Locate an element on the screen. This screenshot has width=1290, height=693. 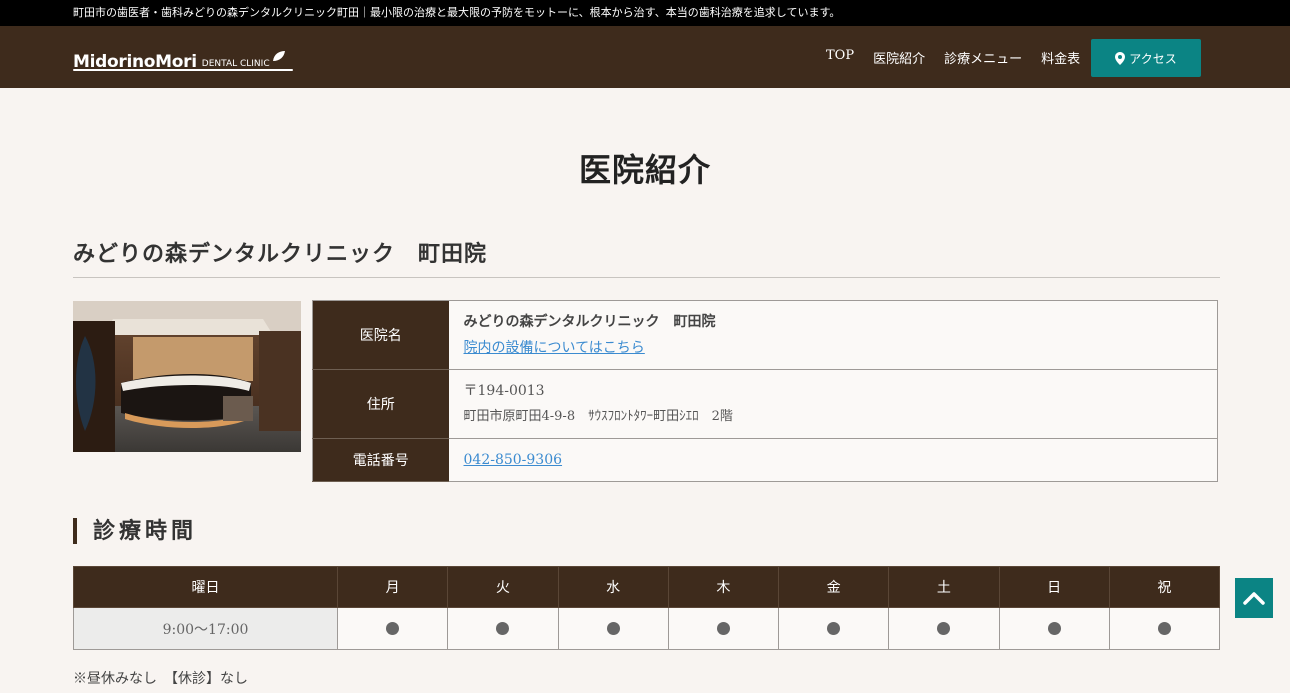
hours-mark-sat is located at coordinates (944, 628).